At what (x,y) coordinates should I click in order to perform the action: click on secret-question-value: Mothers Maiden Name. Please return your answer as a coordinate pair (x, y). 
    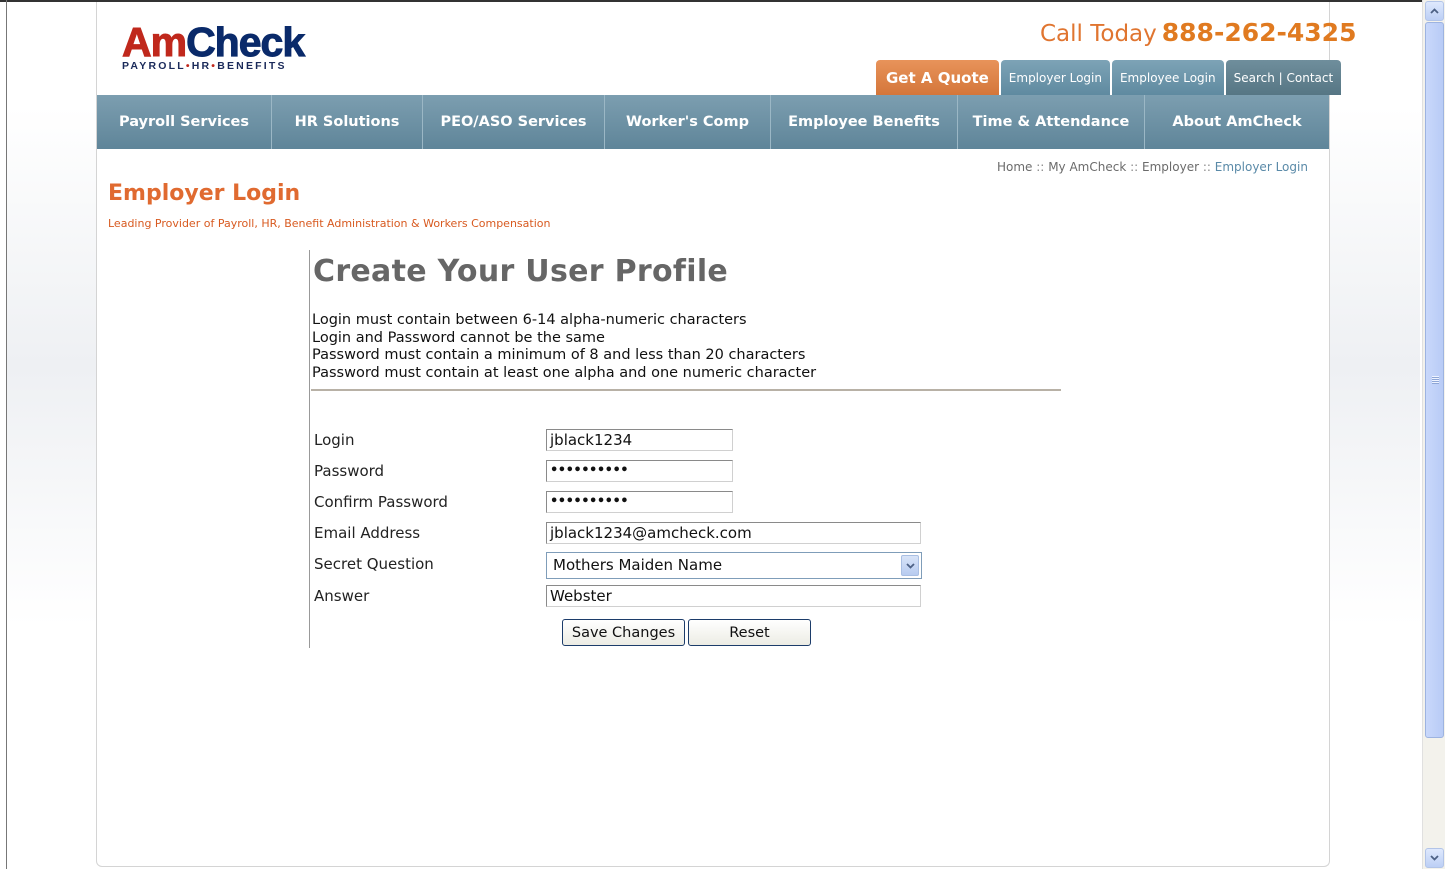
    Looking at the image, I should click on (638, 565).